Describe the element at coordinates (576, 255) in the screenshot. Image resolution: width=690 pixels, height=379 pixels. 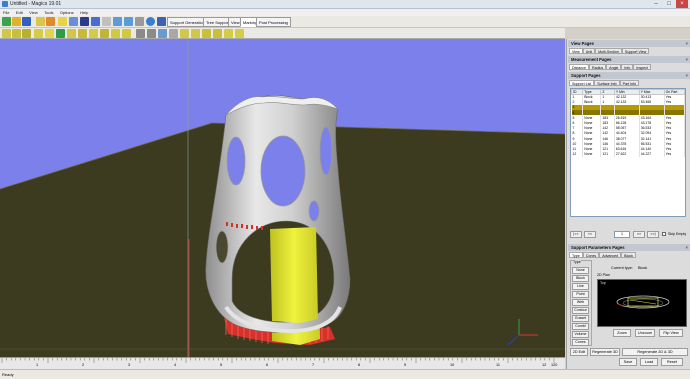
I see `tab-type: Type` at that location.